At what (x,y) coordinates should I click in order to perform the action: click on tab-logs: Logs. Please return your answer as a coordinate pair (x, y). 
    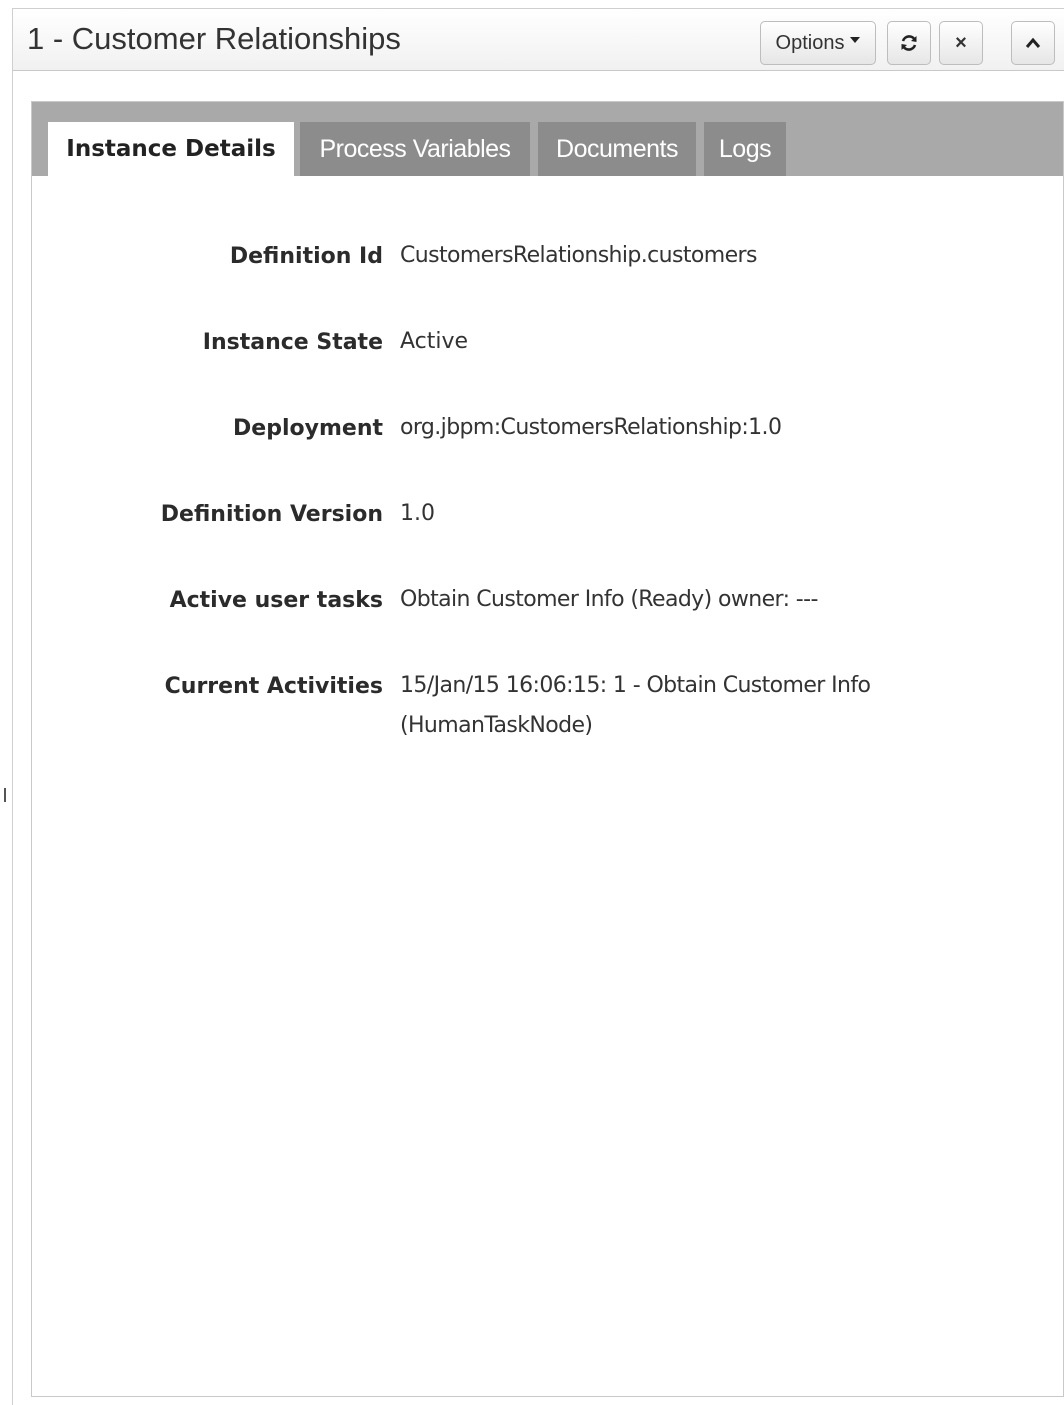
    Looking at the image, I should click on (745, 149).